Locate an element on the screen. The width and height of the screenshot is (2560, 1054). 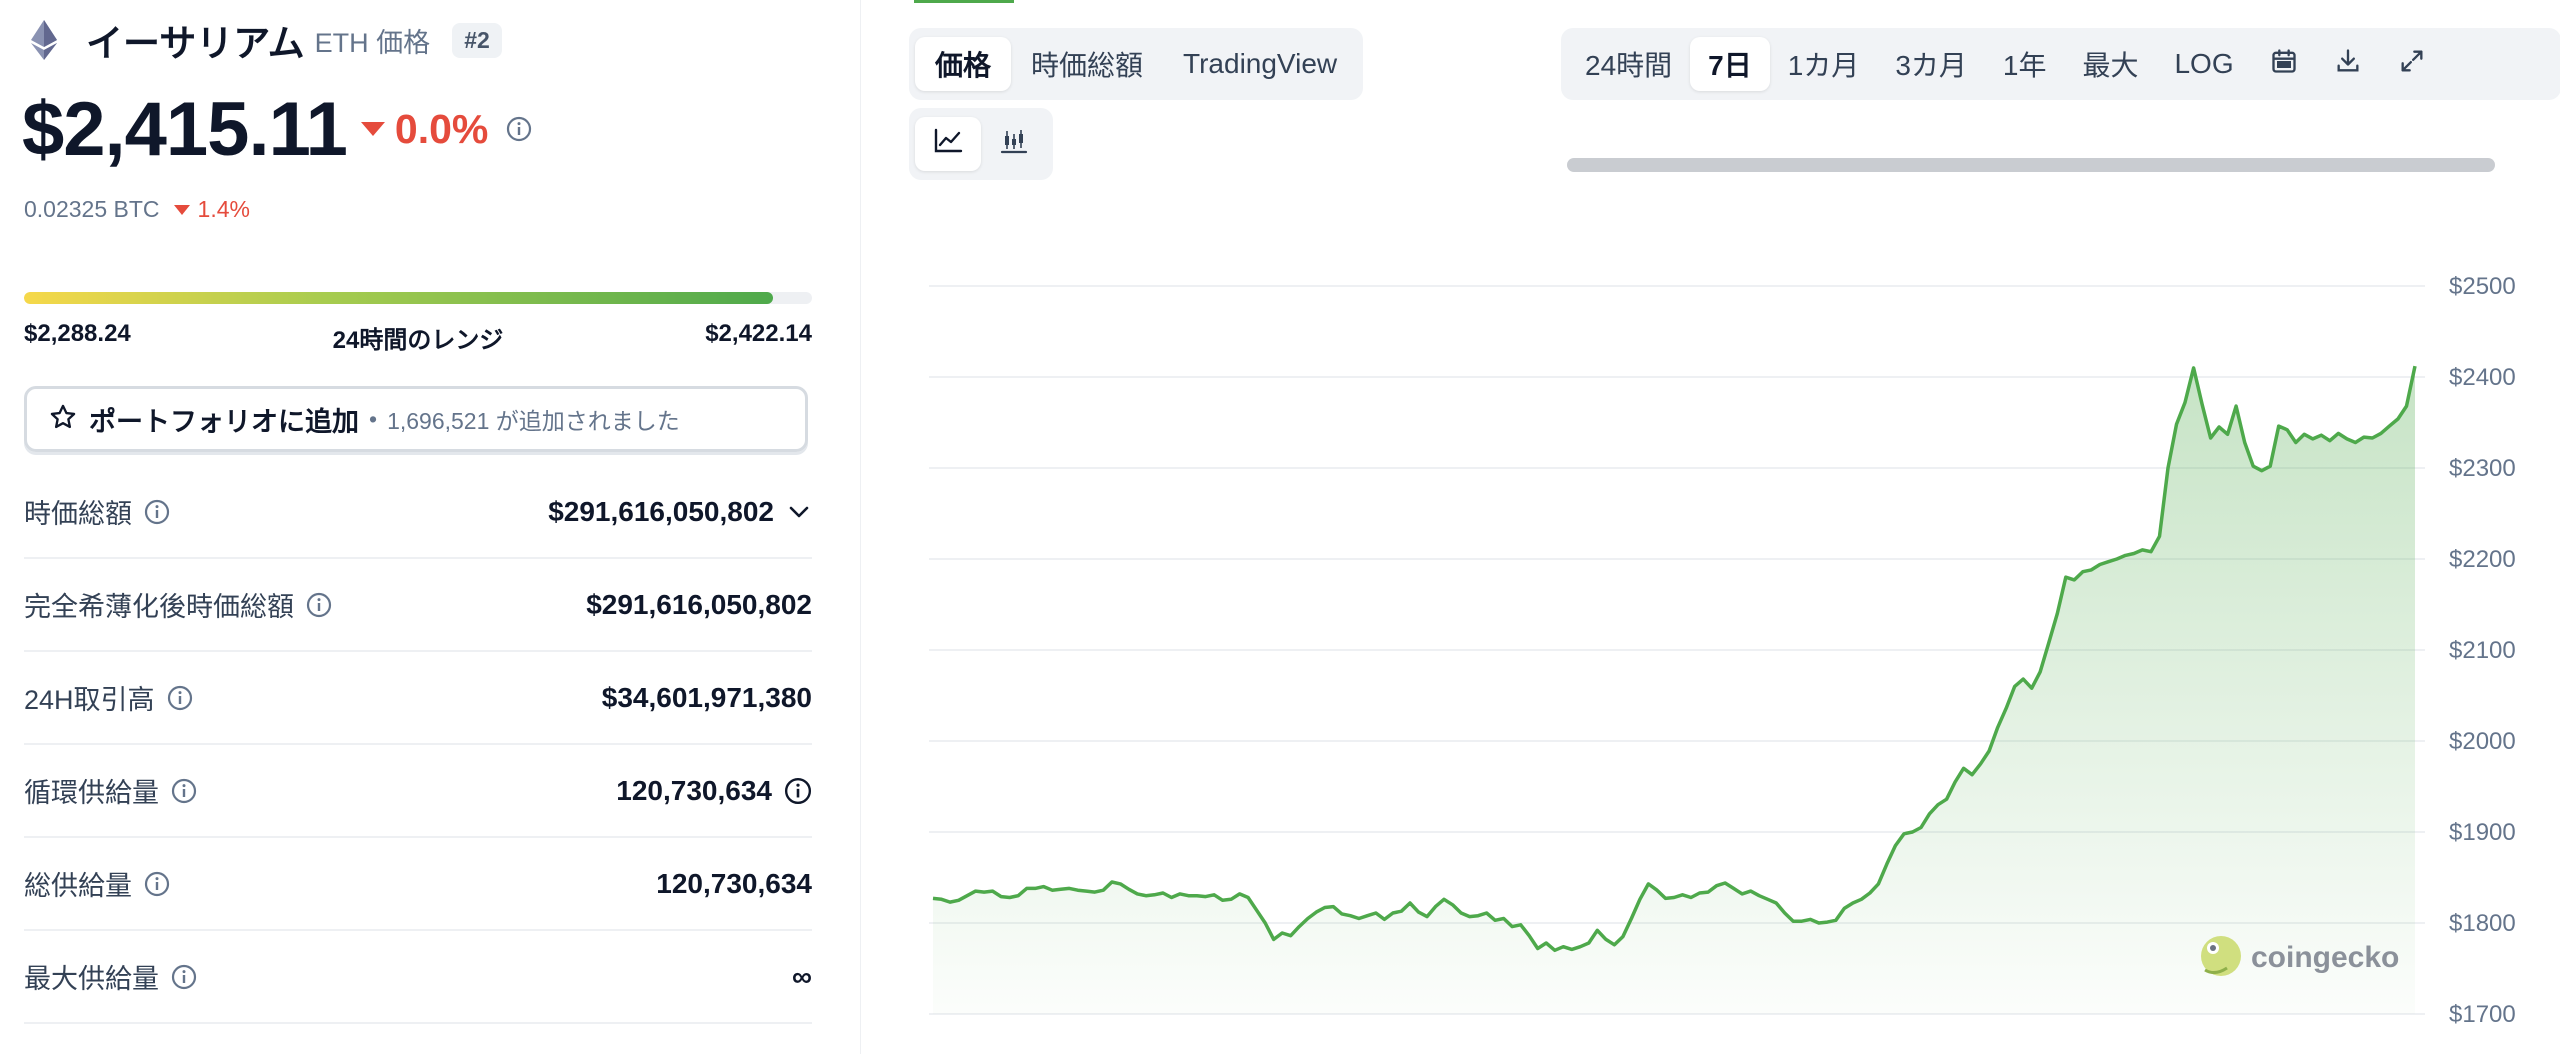
expand-button is located at coordinates (2412, 64).